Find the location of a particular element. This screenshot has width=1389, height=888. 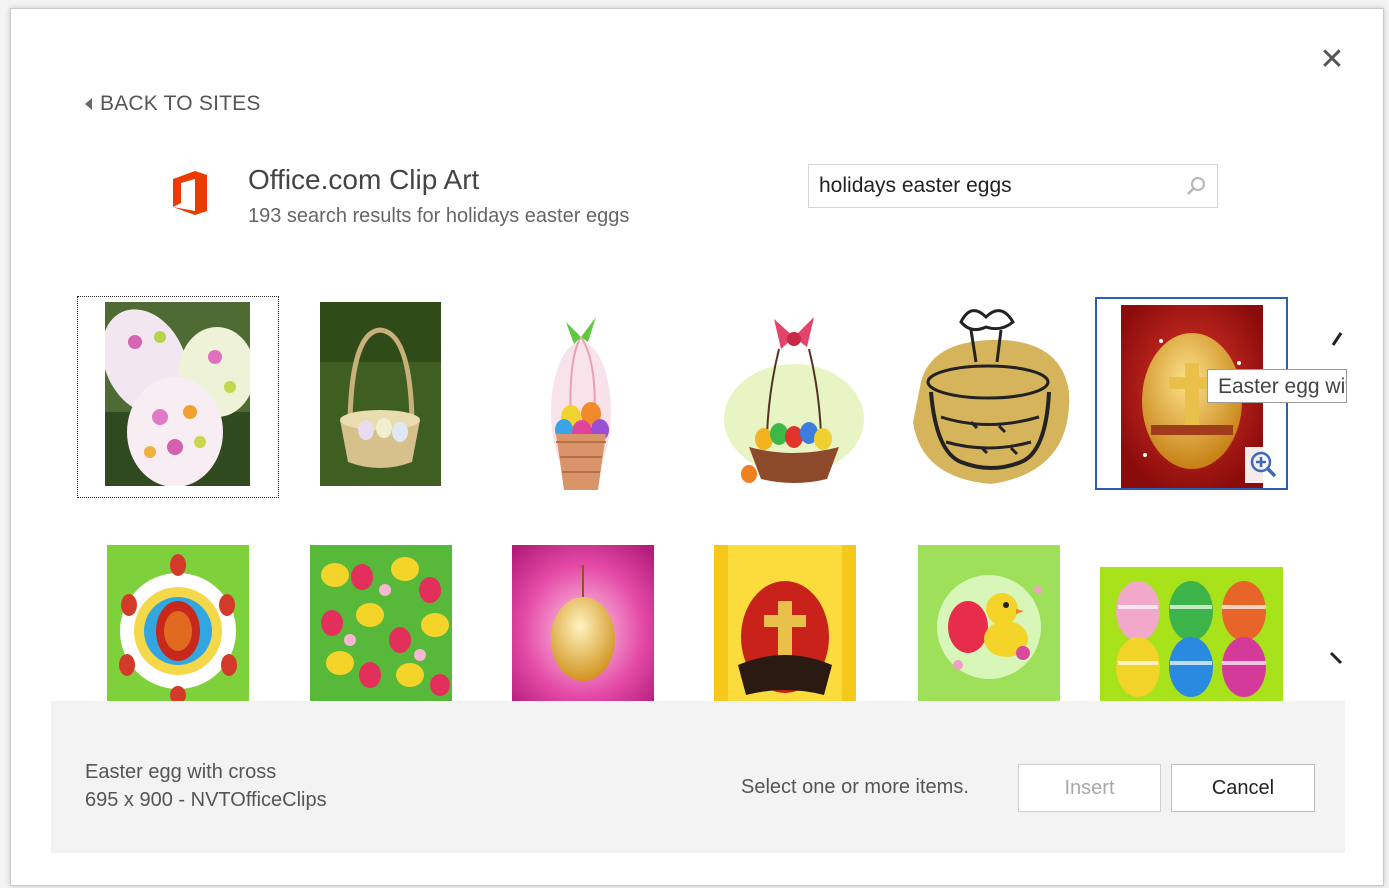

result-tile-basket-bow is located at coordinates (581, 397).